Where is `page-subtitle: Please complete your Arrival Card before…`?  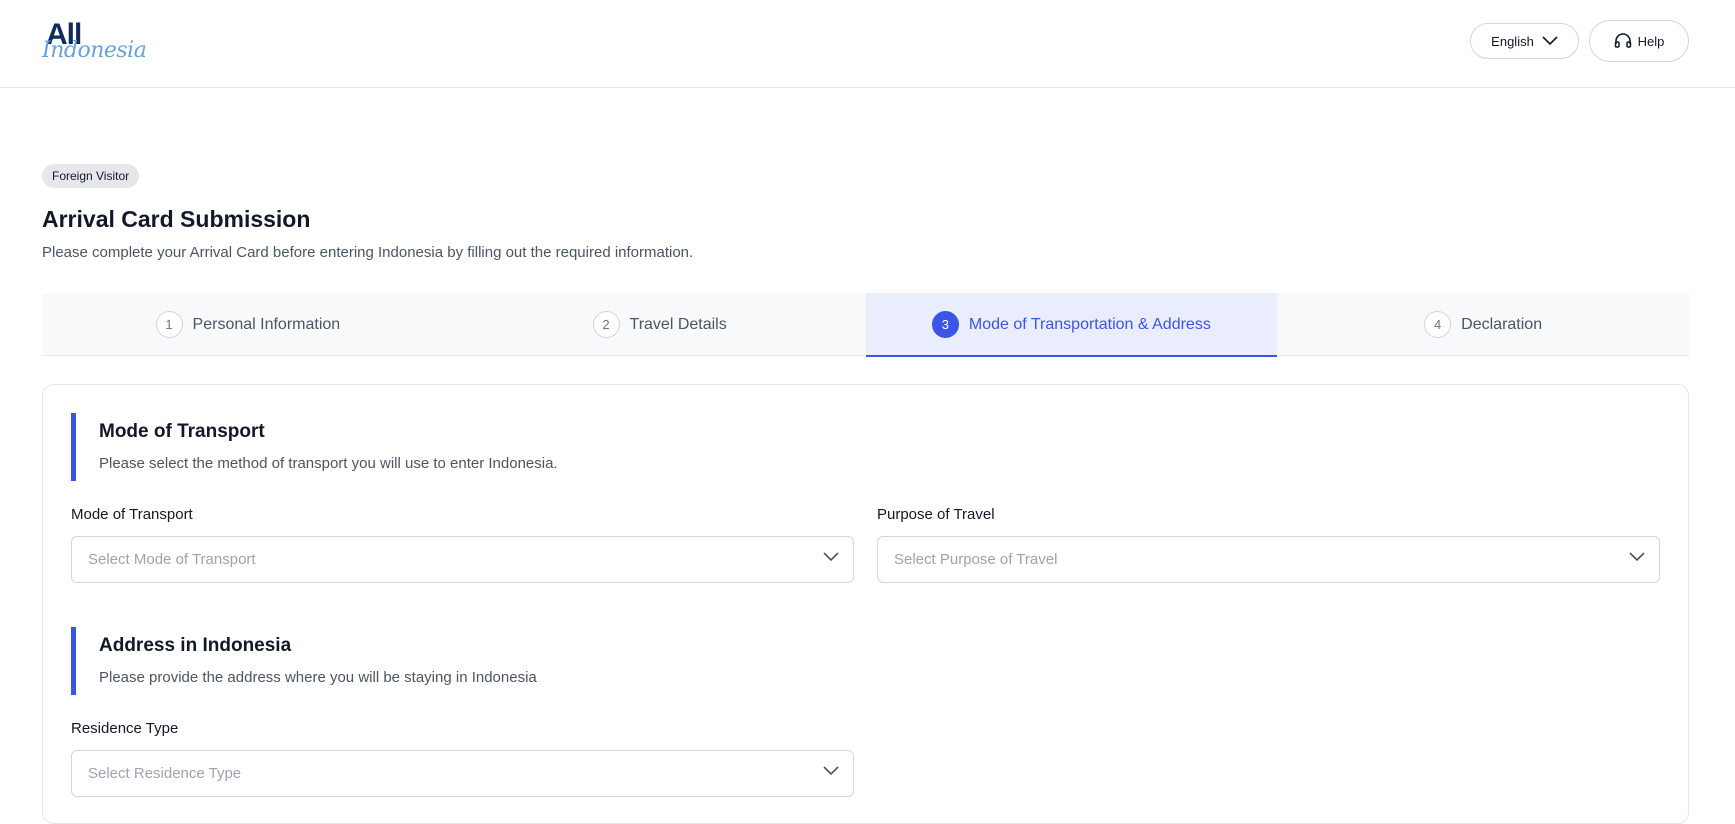
page-subtitle: Please complete your Arrival Card before… is located at coordinates (368, 252).